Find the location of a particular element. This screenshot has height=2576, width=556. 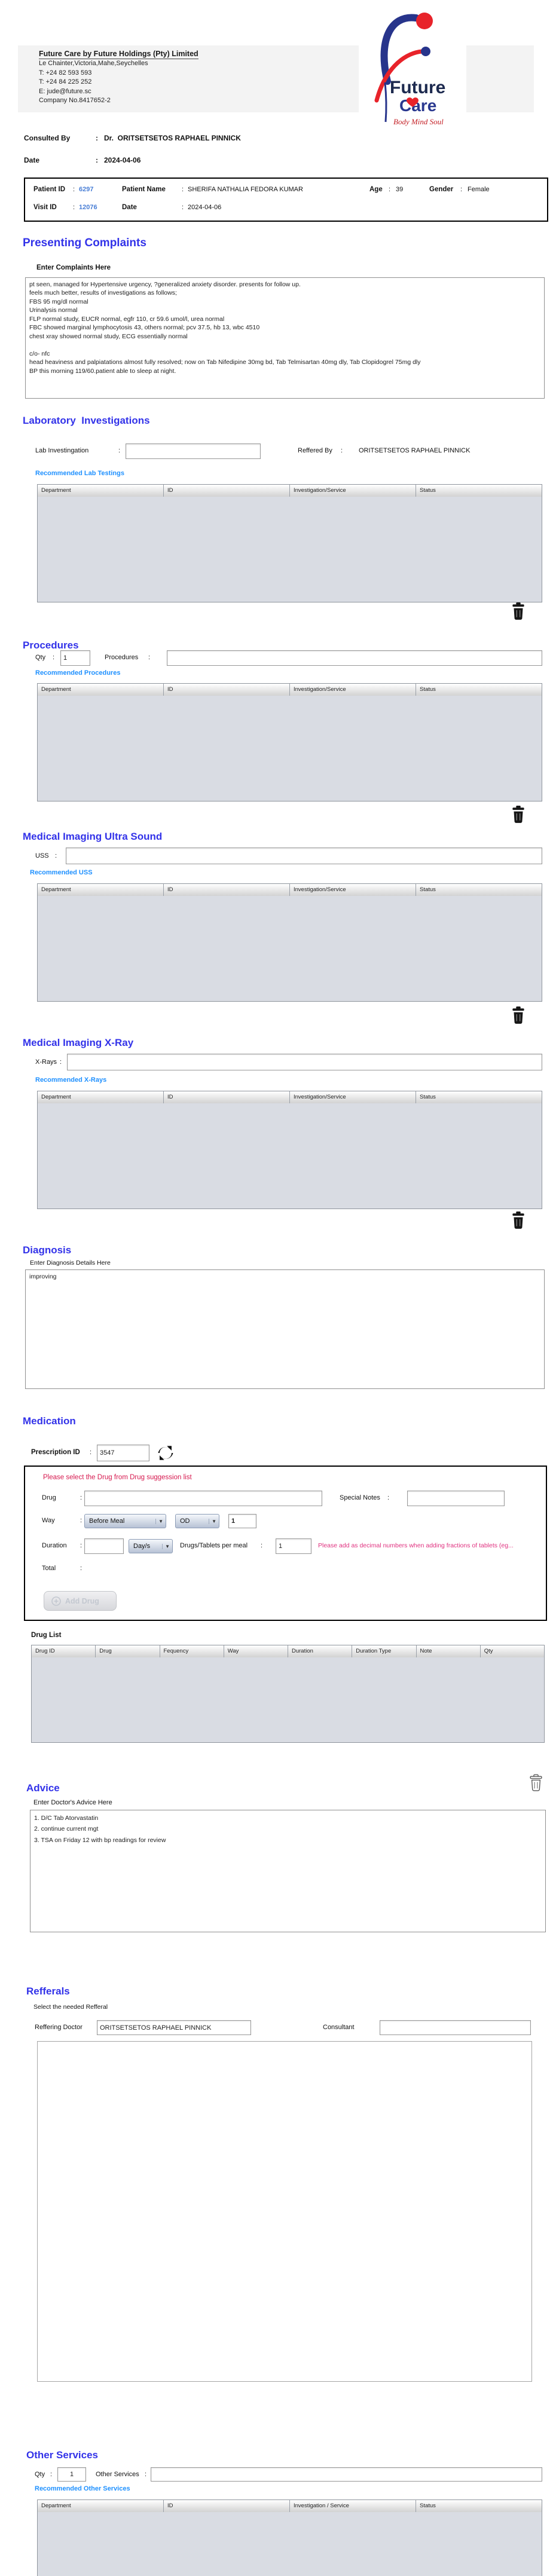

drug-list-label: Drug List is located at coordinates (47, 1635).